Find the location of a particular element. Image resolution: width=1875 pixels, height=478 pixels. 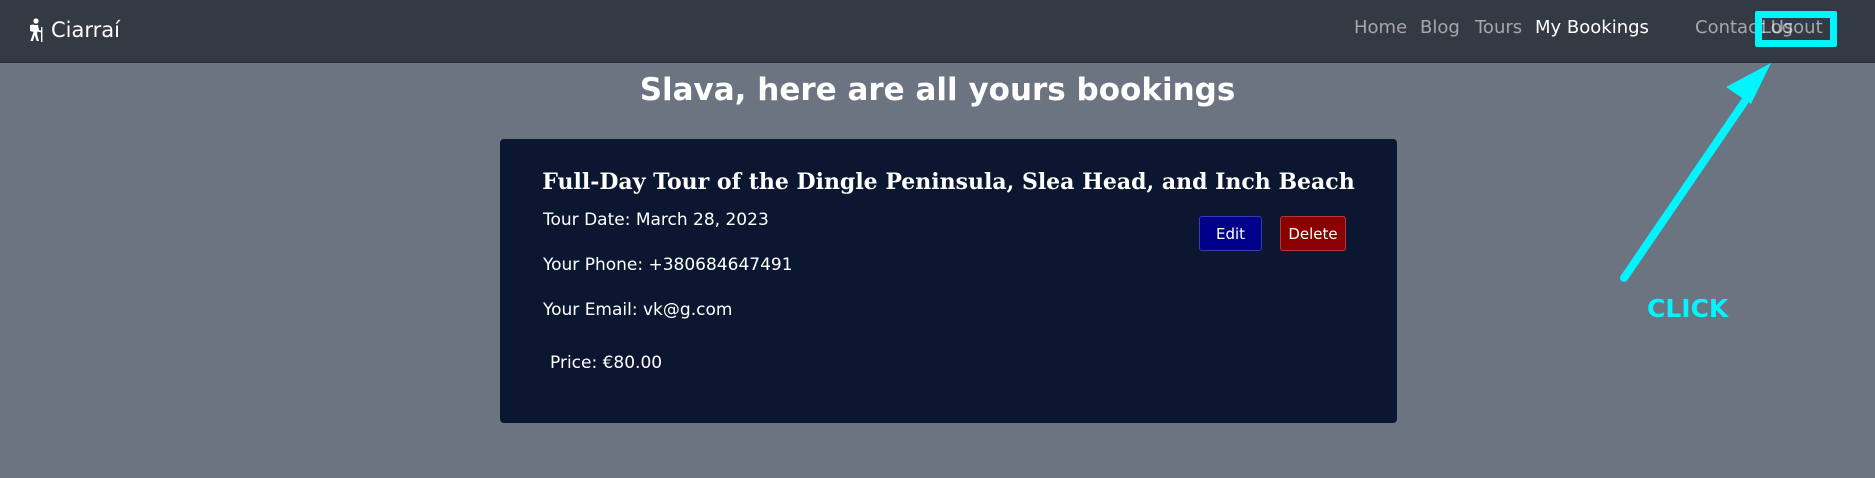

nav-home: Home is located at coordinates (1380, 27).